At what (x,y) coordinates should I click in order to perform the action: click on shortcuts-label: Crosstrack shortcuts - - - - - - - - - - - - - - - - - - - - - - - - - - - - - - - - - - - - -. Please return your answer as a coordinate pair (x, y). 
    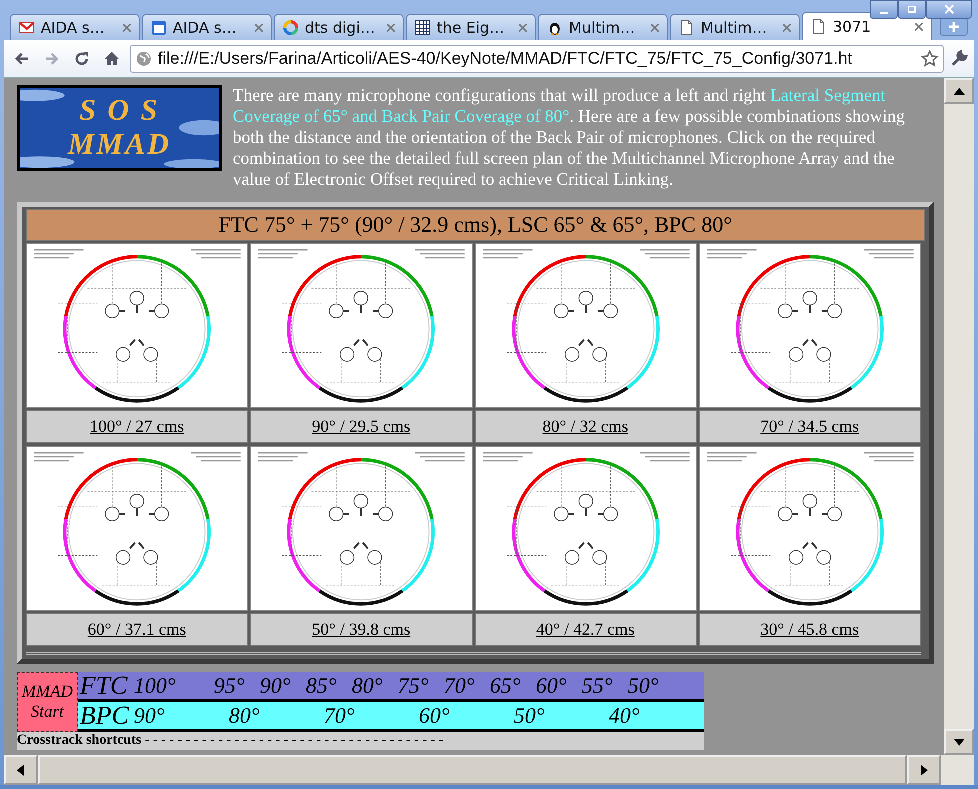
    Looking at the image, I should click on (360, 741).